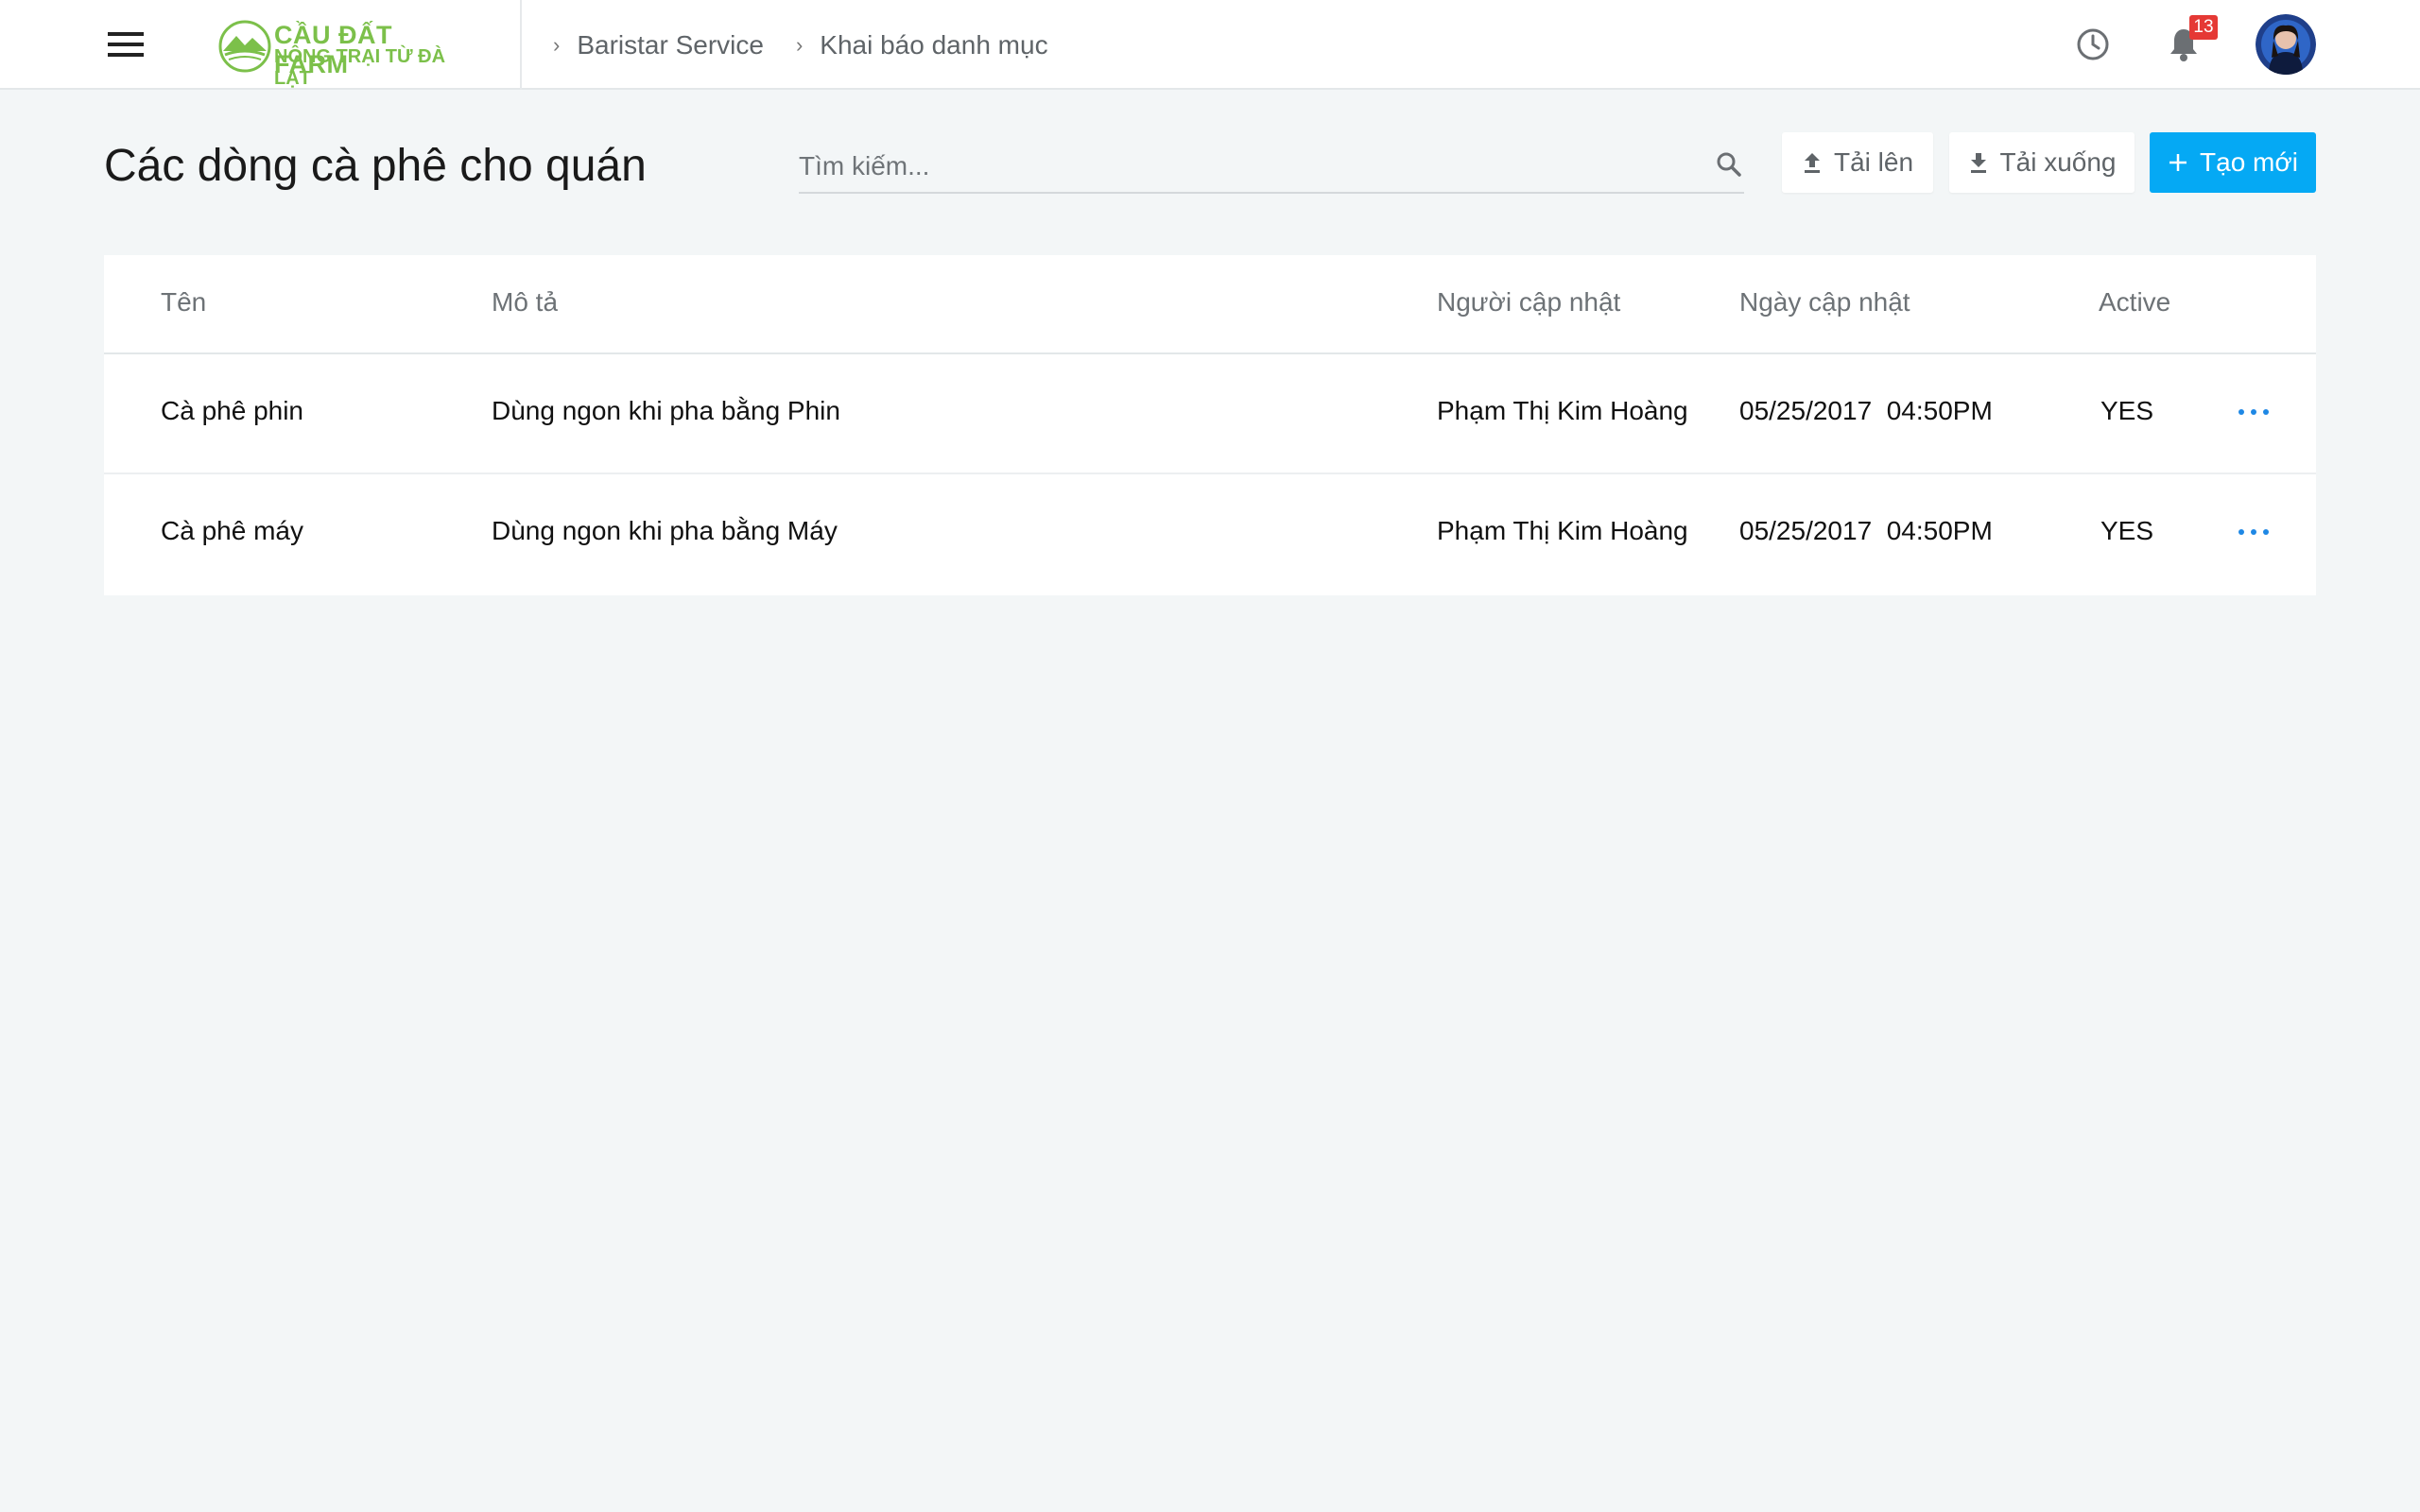 This screenshot has height=1512, width=2420. I want to click on download-button-label: Tải xuống, so click(2058, 162).